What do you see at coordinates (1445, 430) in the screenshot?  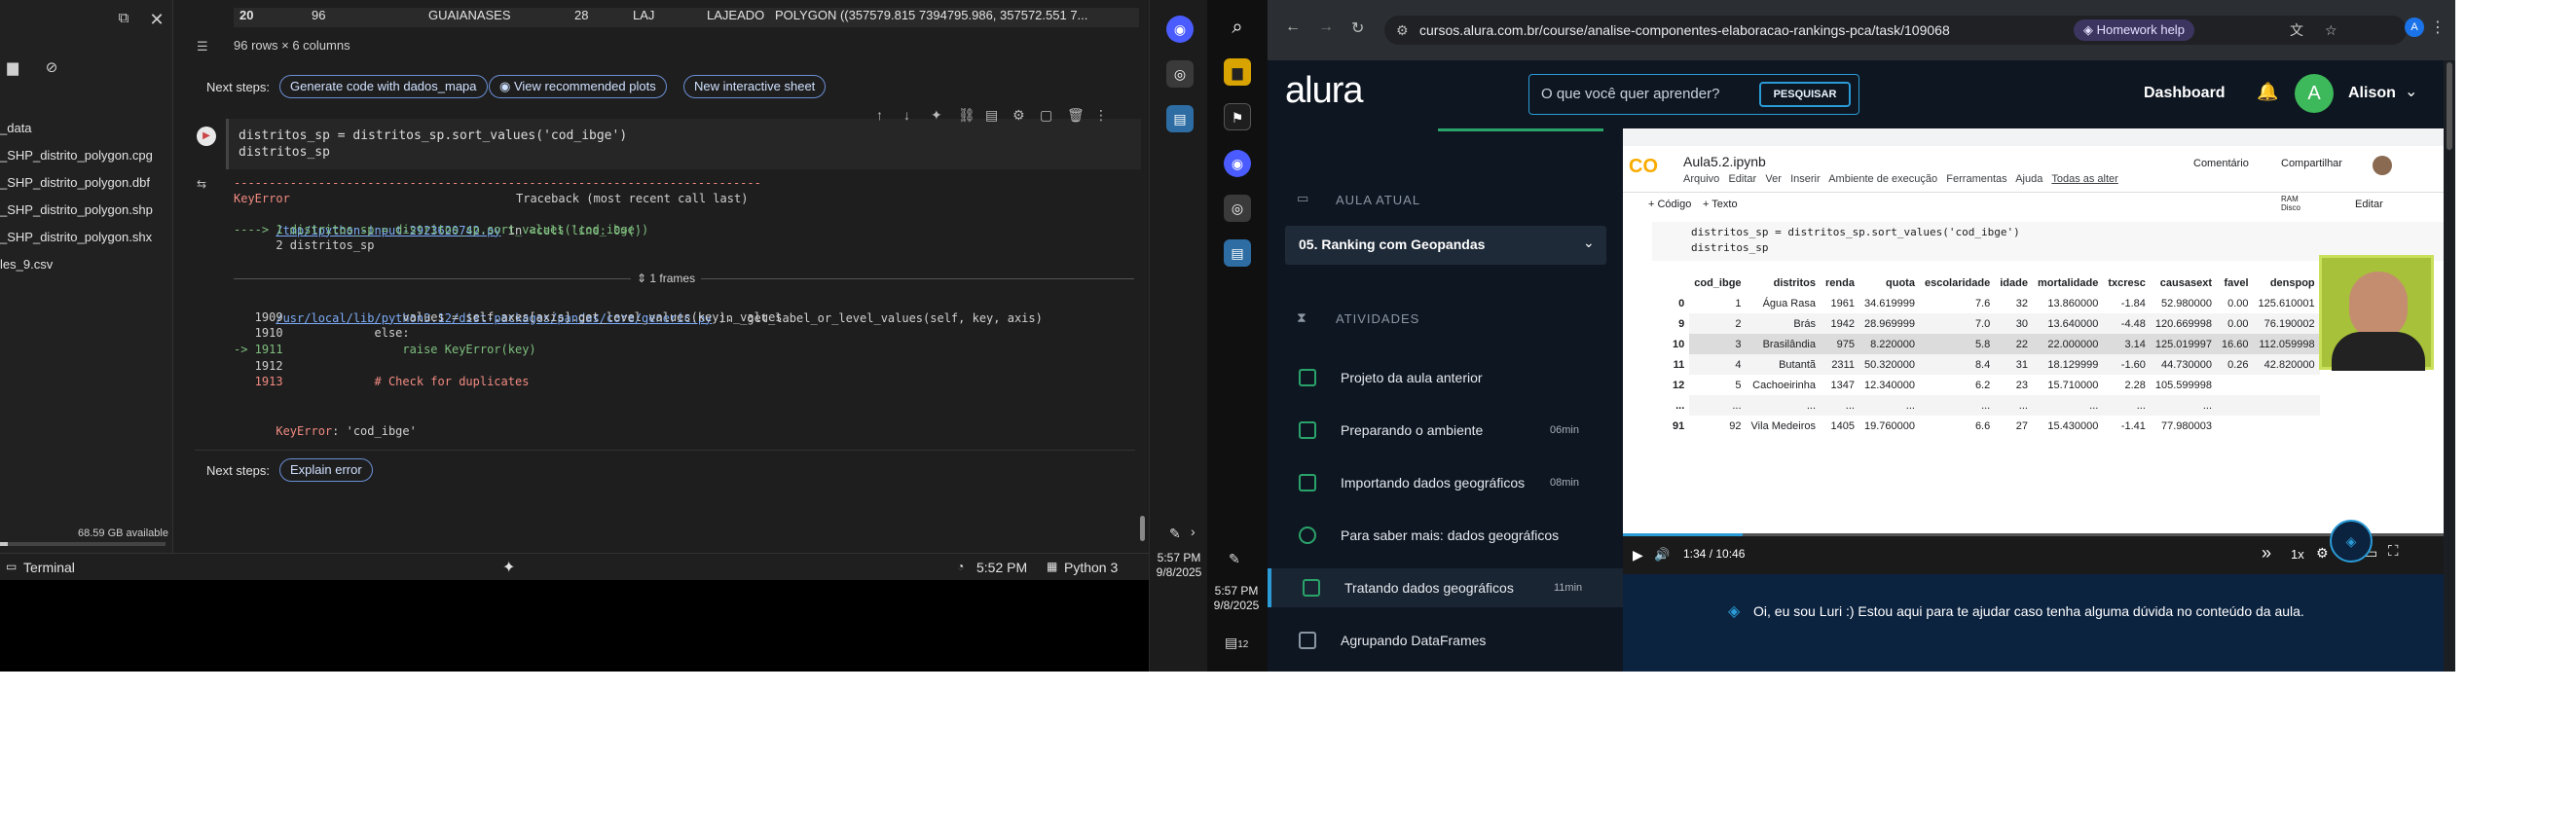 I see `activity-item: Preparando o ambiente 06min` at bounding box center [1445, 430].